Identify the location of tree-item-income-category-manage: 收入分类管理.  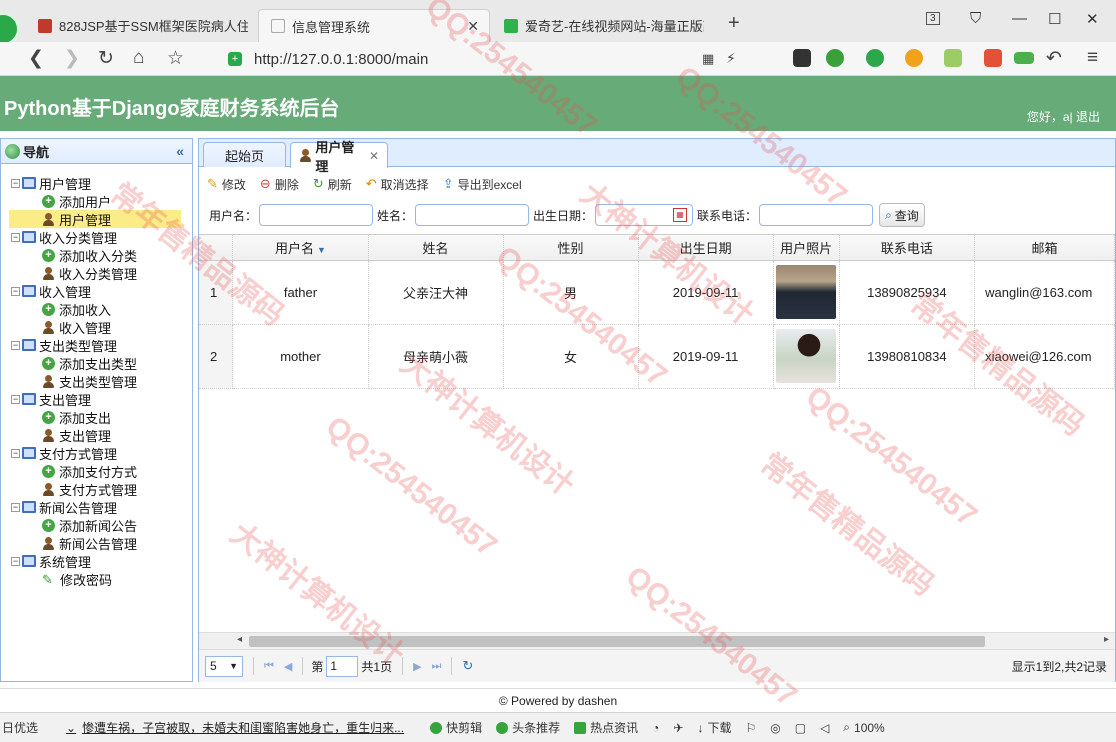
(96, 273).